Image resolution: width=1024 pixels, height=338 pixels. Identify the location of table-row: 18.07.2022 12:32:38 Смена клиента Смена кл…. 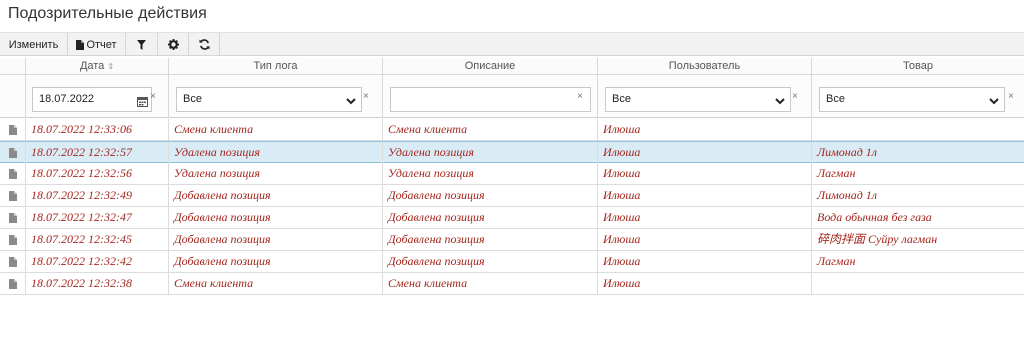
(512, 284).